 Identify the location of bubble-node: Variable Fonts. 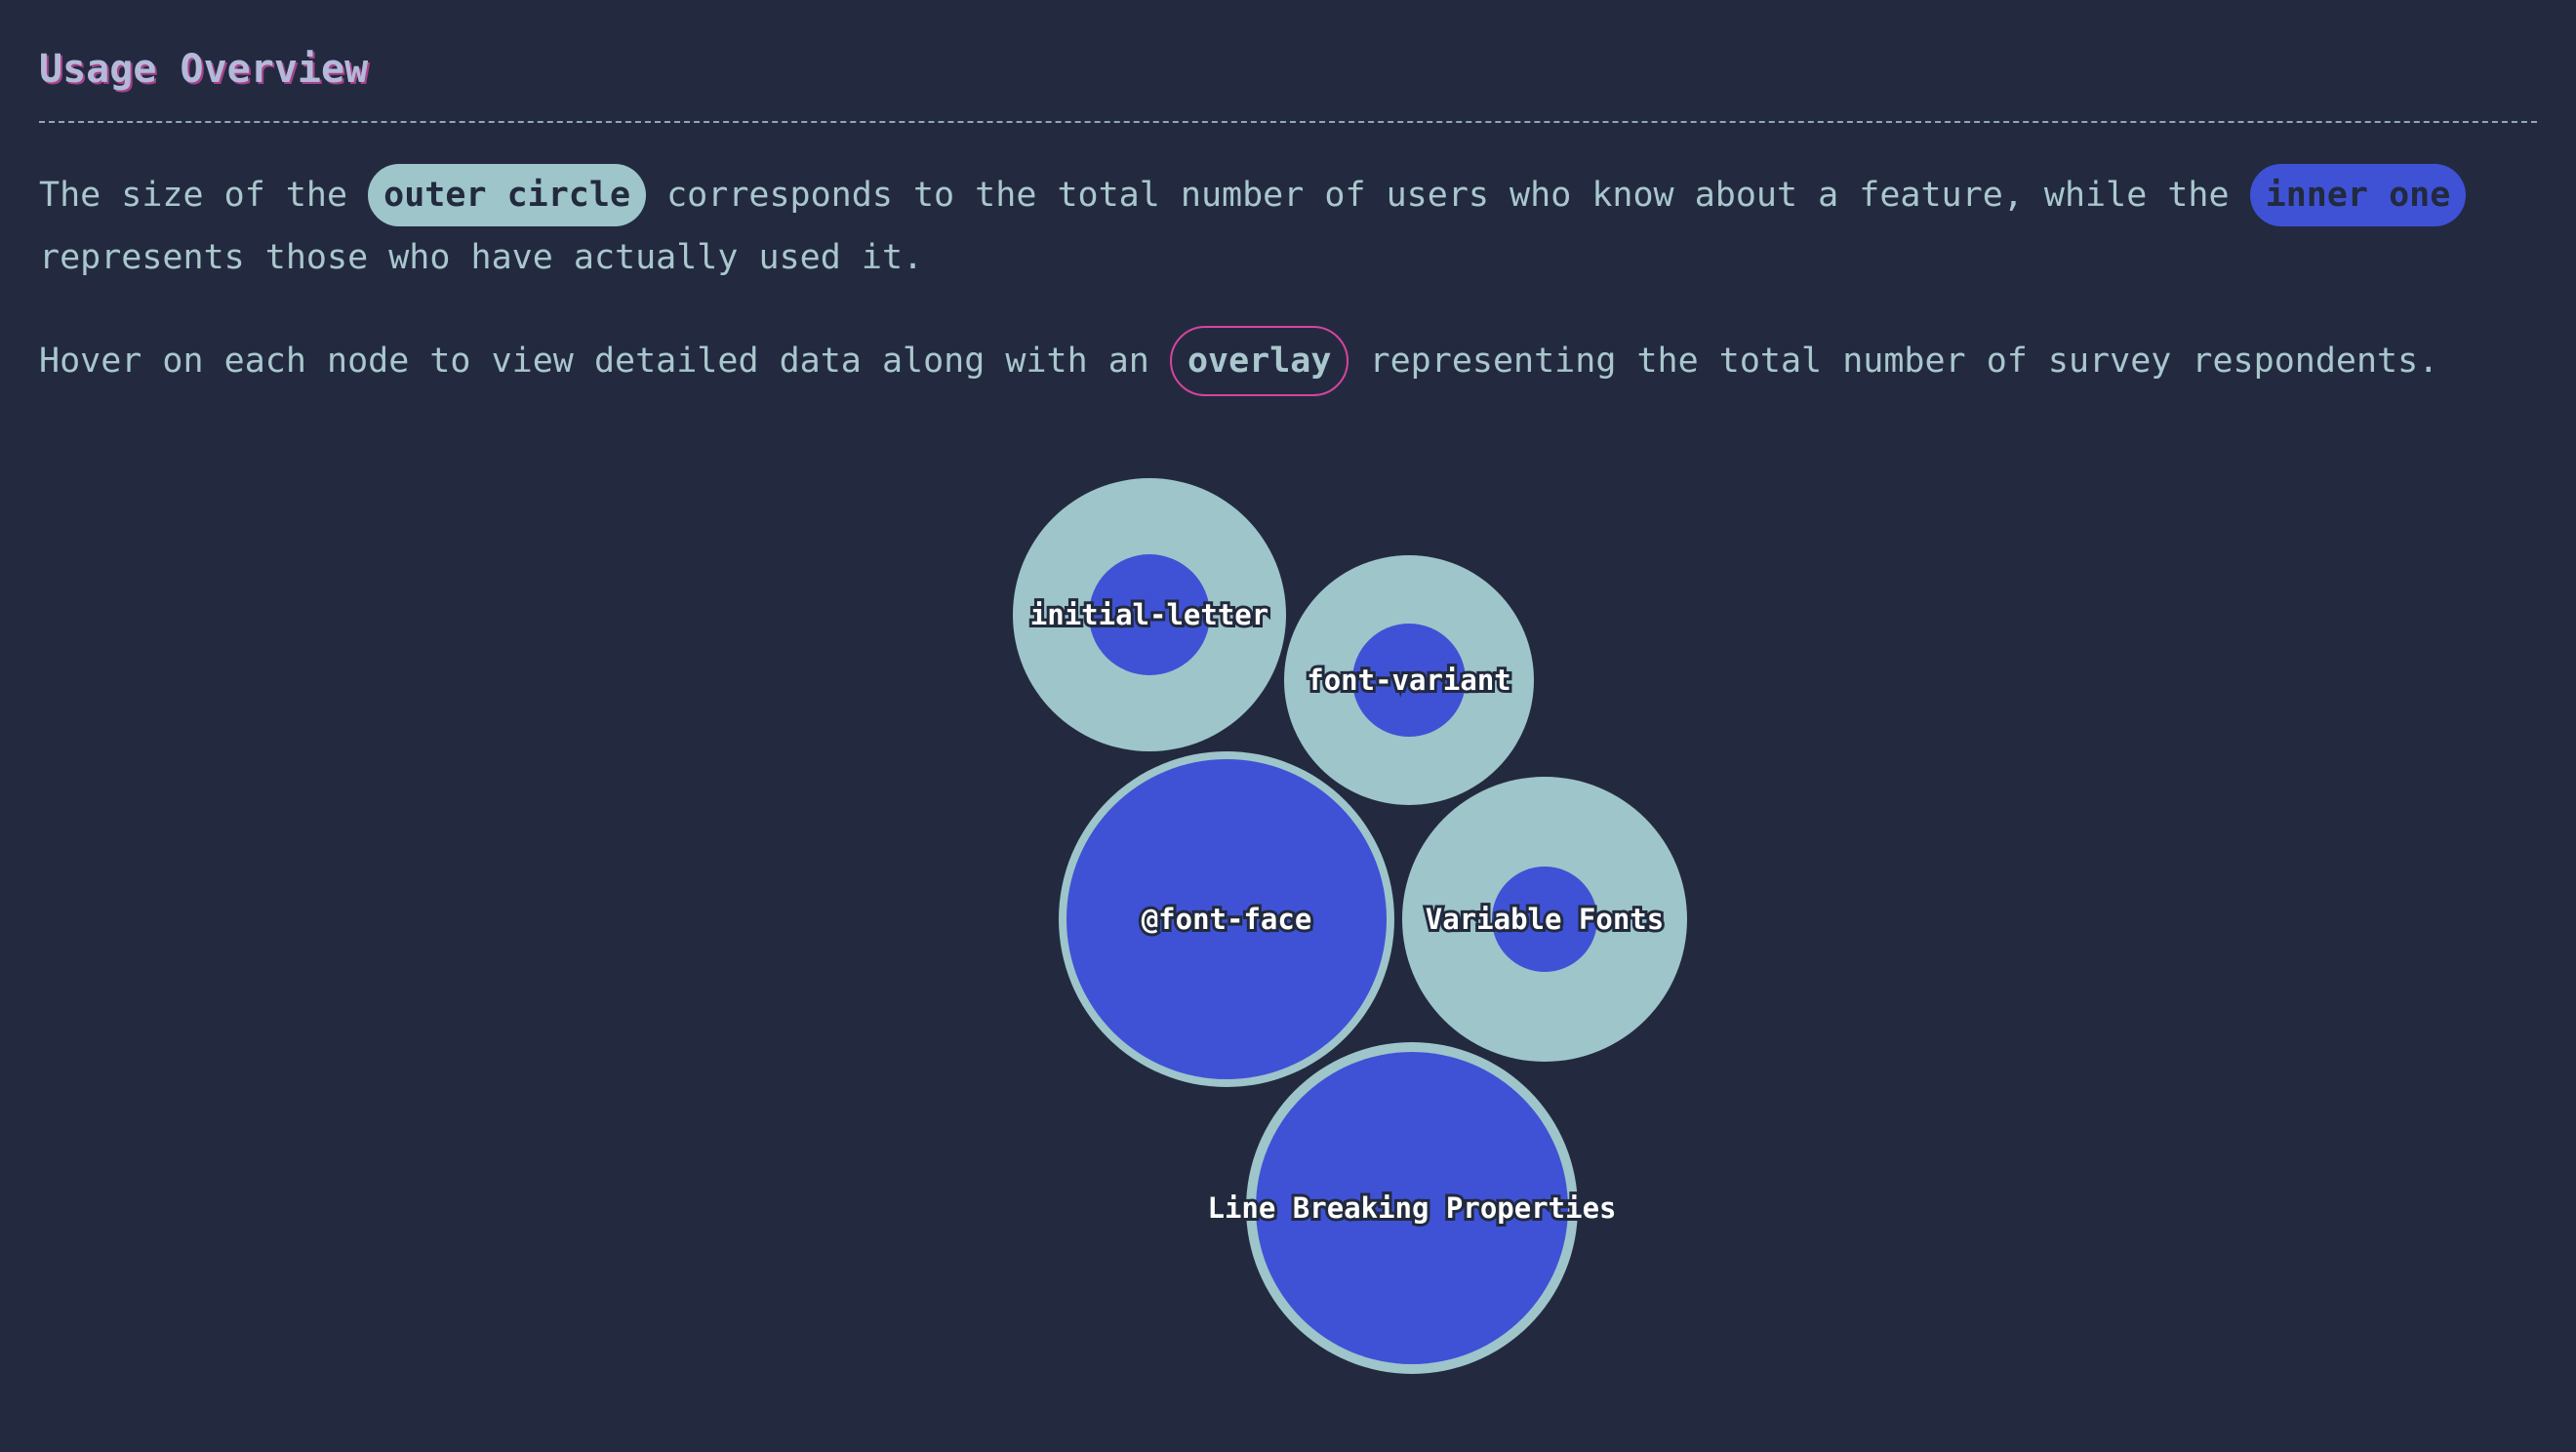
(1544, 919).